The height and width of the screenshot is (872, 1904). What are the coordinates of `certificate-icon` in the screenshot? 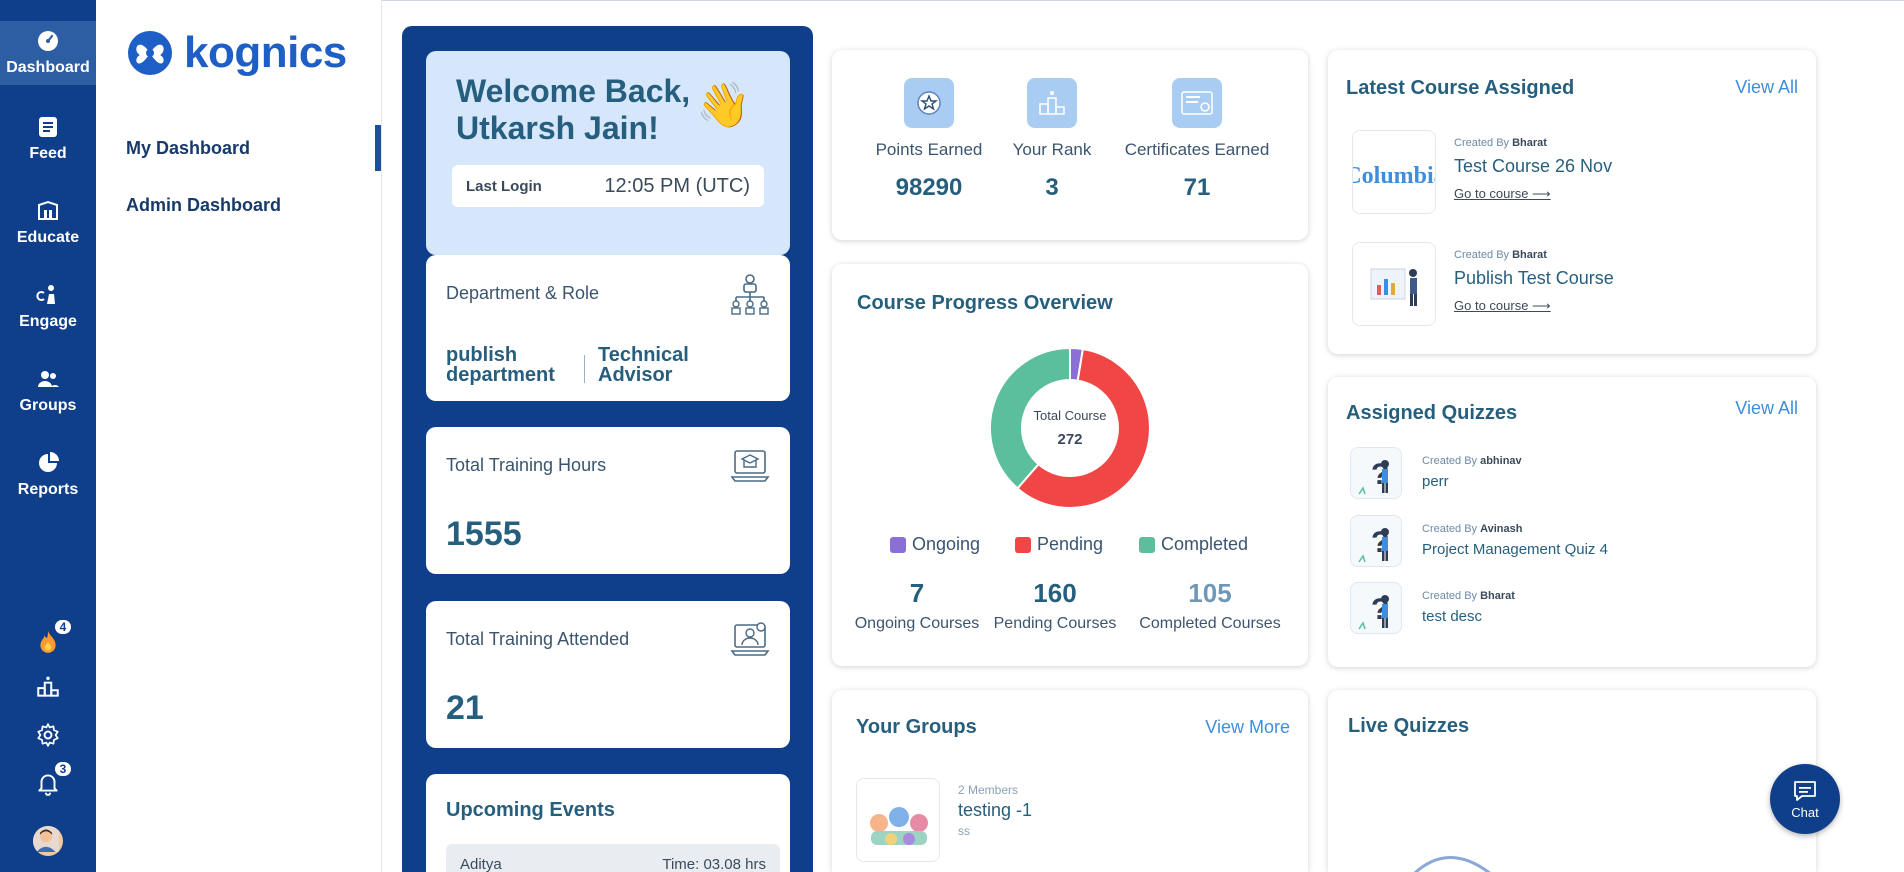 It's located at (1197, 103).